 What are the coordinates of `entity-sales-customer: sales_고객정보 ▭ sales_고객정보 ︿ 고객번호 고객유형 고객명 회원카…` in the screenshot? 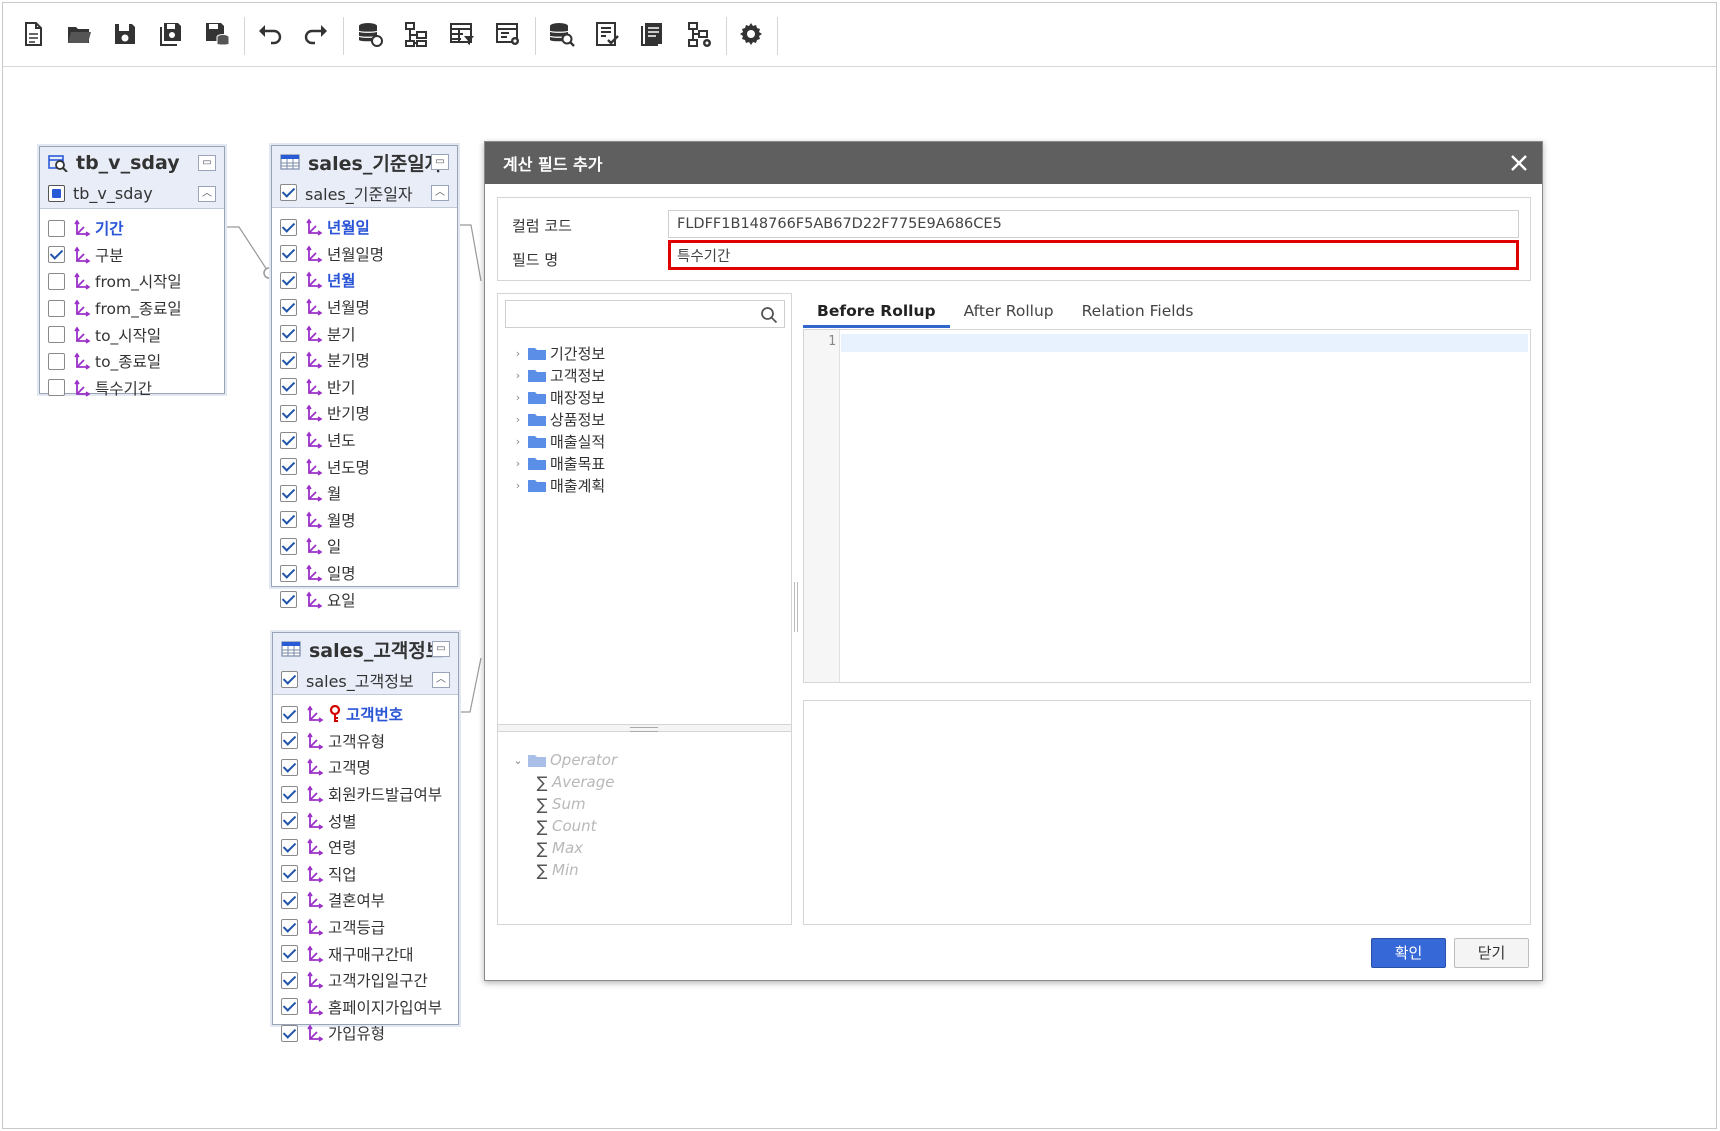 It's located at (365, 837).